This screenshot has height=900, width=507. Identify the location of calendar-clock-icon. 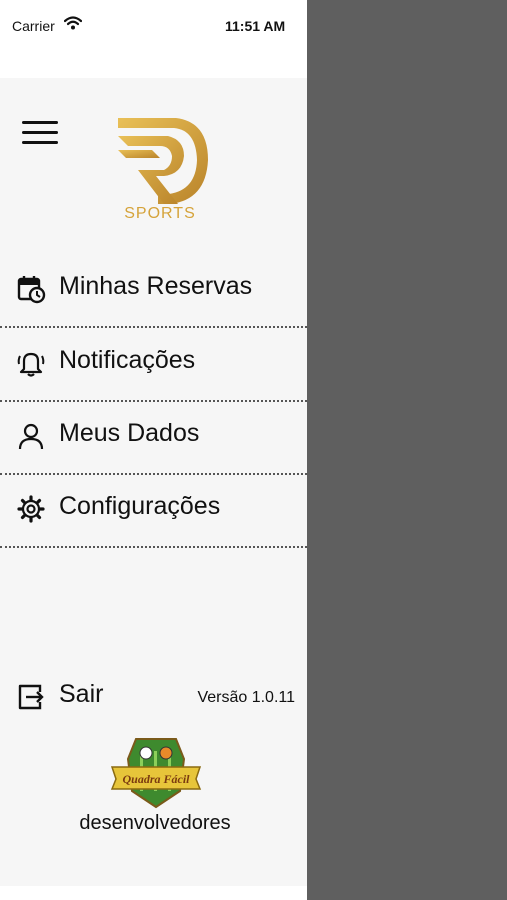
(31, 290).